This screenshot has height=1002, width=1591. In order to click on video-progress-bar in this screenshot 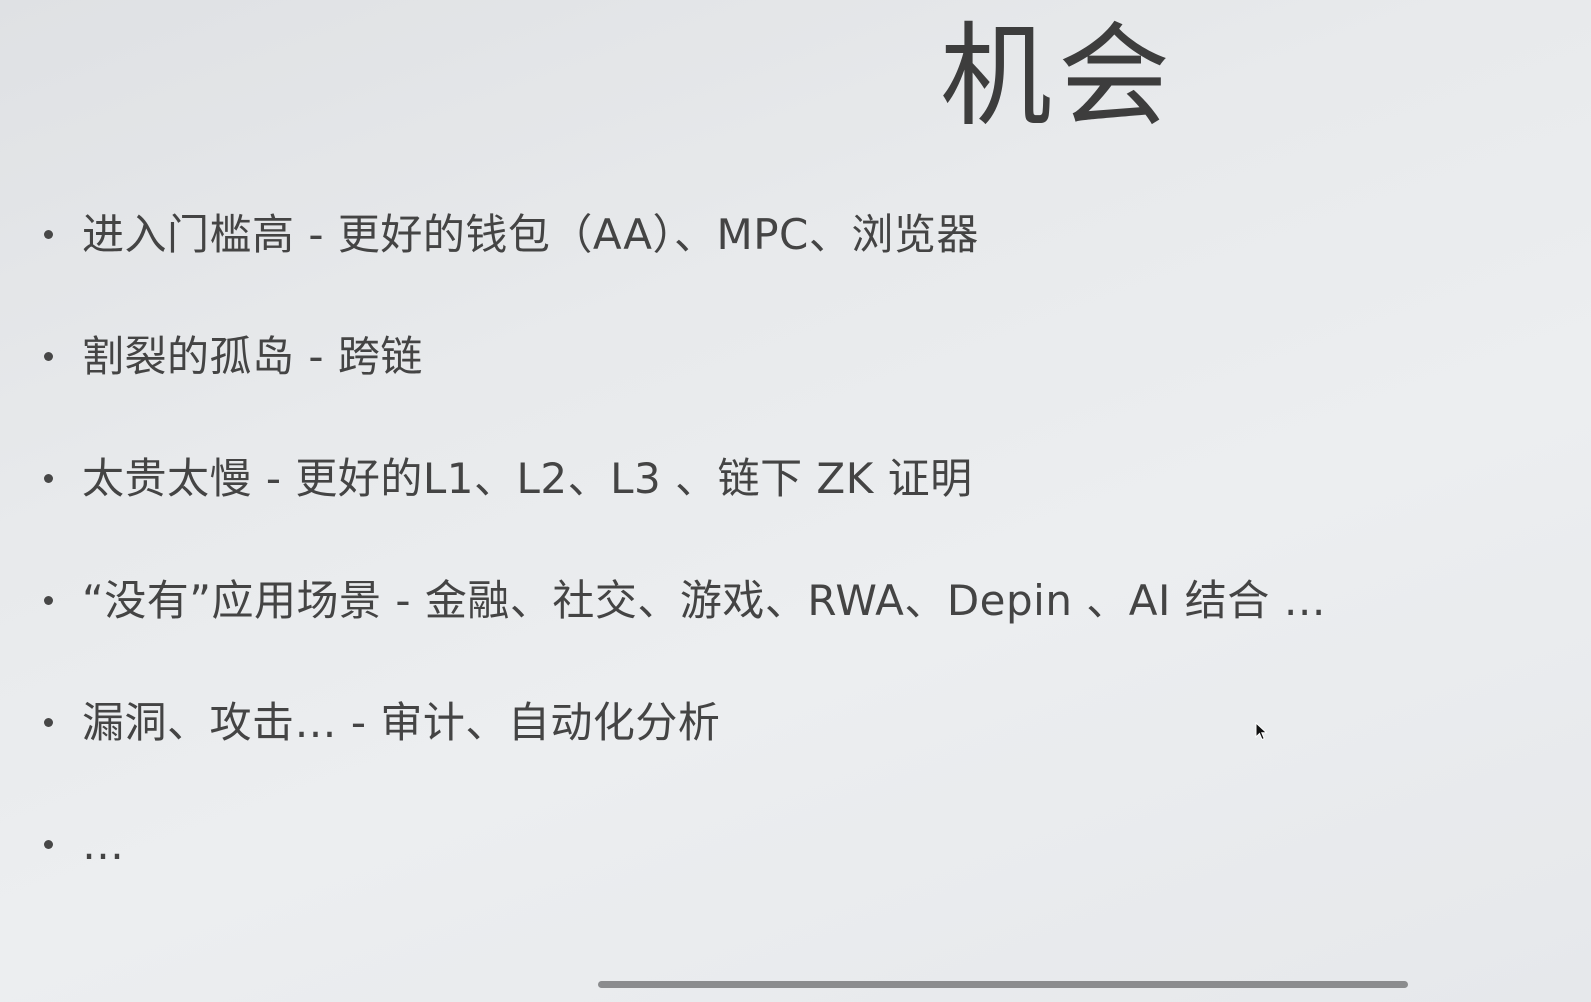, I will do `click(1003, 984)`.